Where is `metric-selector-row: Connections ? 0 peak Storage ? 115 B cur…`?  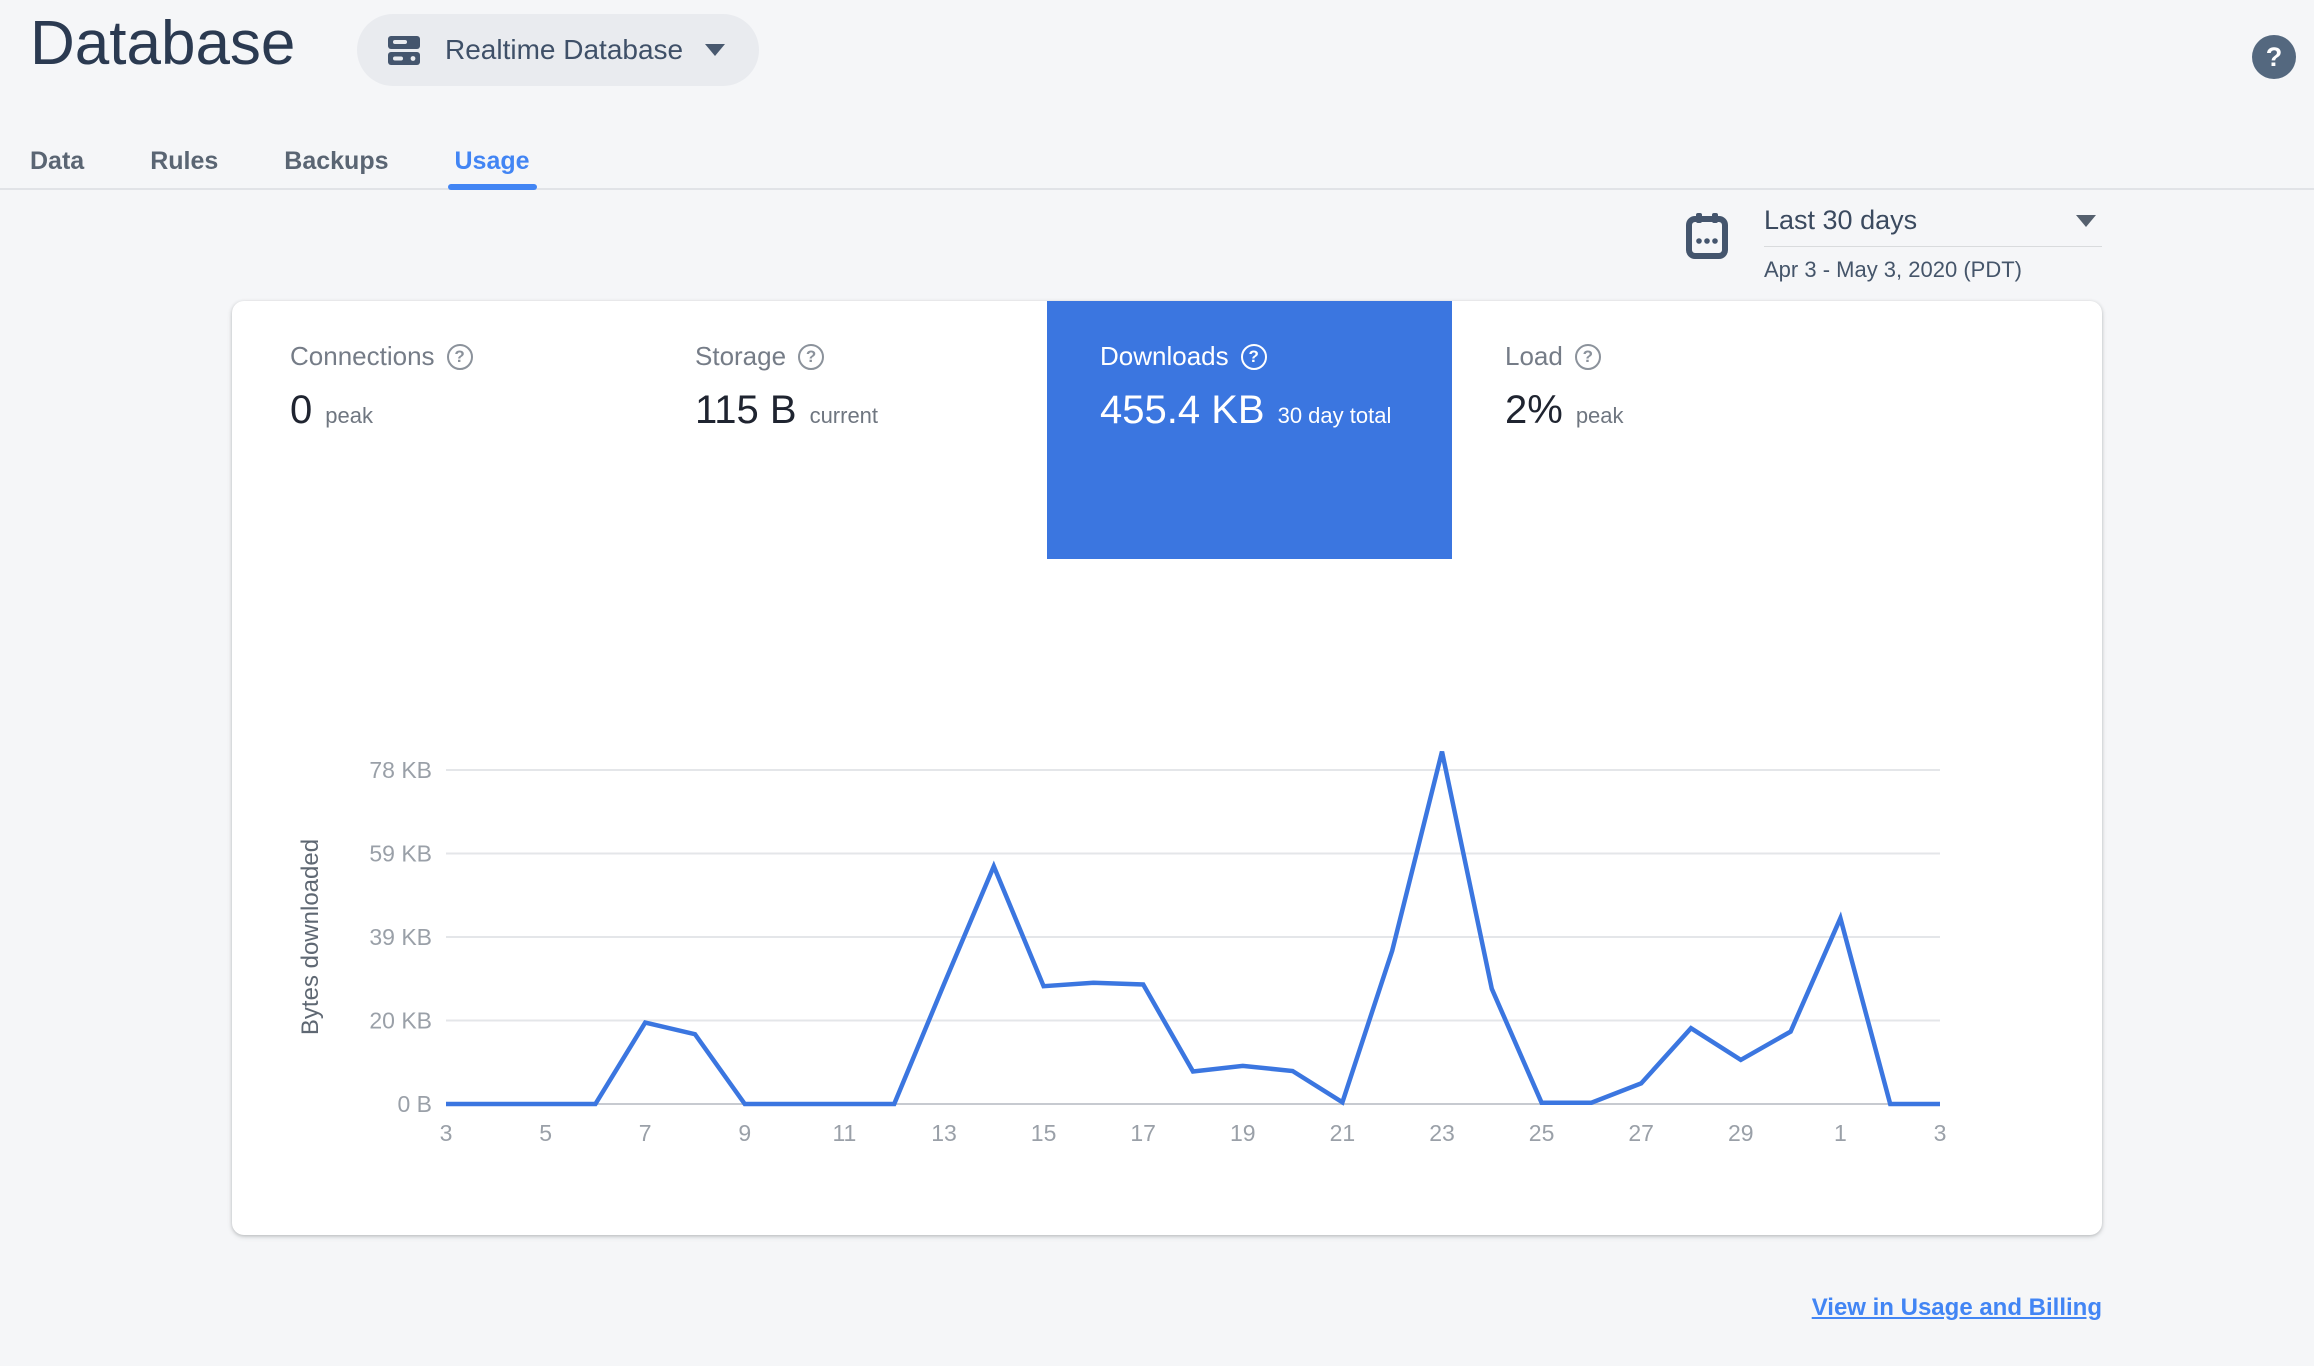
metric-selector-row: Connections ? 0 peak Storage ? 115 B cur… is located at coordinates (1047, 430).